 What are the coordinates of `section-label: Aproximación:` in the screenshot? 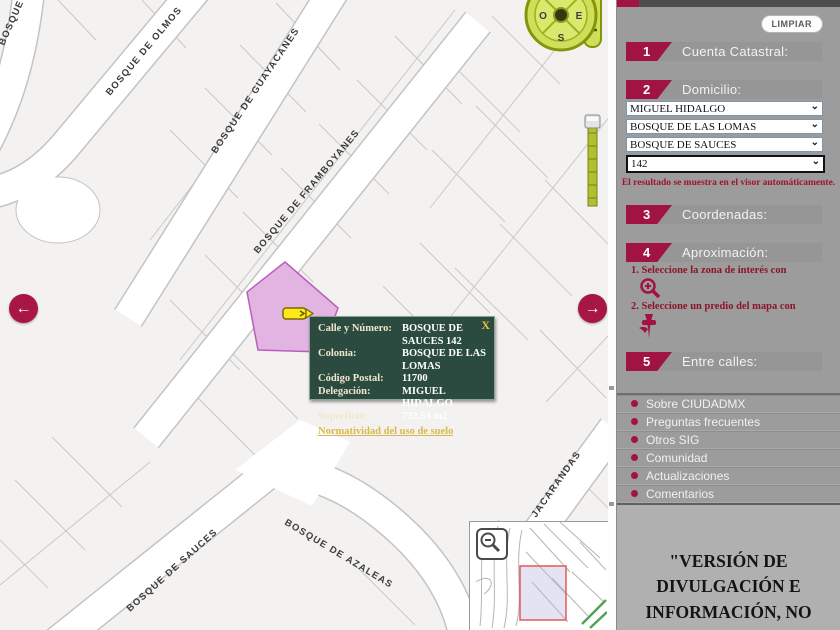 It's located at (725, 252).